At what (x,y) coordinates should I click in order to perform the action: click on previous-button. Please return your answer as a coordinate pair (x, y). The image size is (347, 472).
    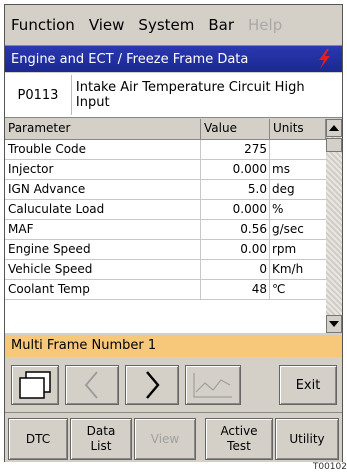
    Looking at the image, I should click on (92, 385).